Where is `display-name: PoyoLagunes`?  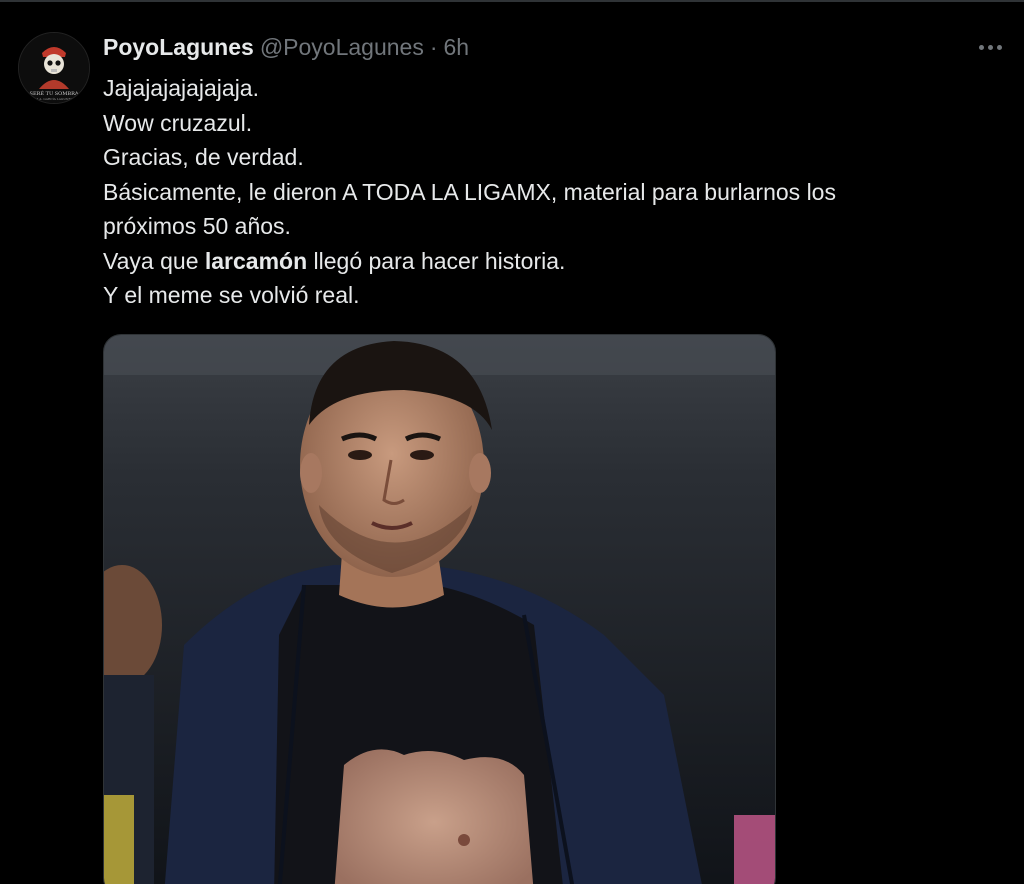 display-name: PoyoLagunes is located at coordinates (178, 47).